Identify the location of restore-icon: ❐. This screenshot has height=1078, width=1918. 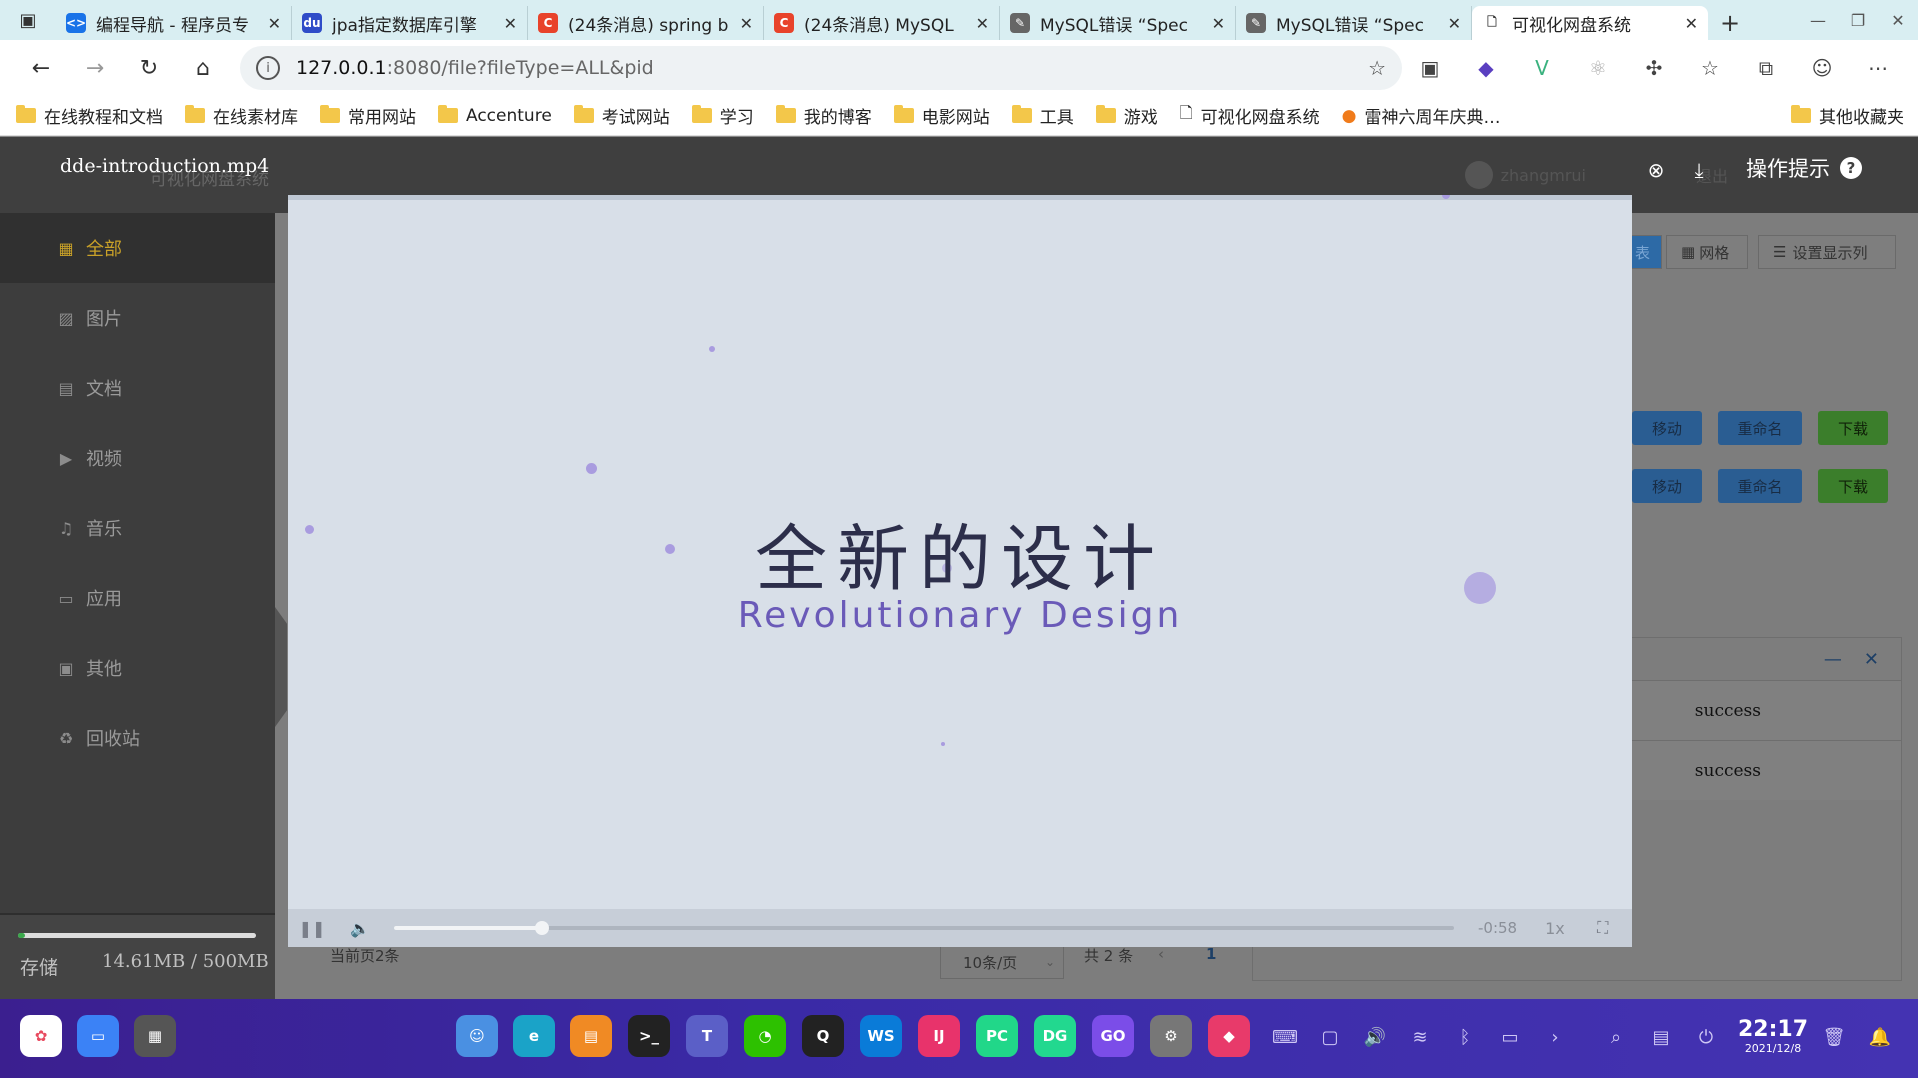
(1858, 20).